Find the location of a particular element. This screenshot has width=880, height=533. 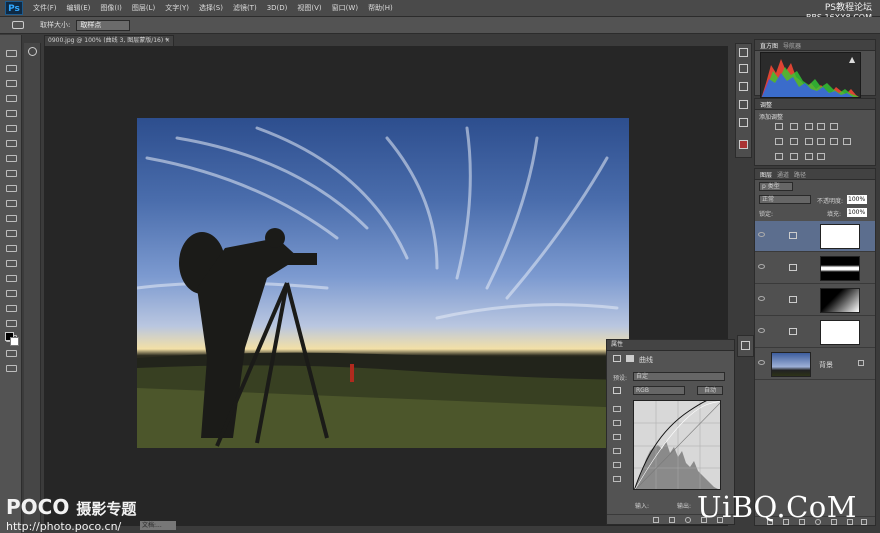

type-tool-icon is located at coordinates (11, 278).